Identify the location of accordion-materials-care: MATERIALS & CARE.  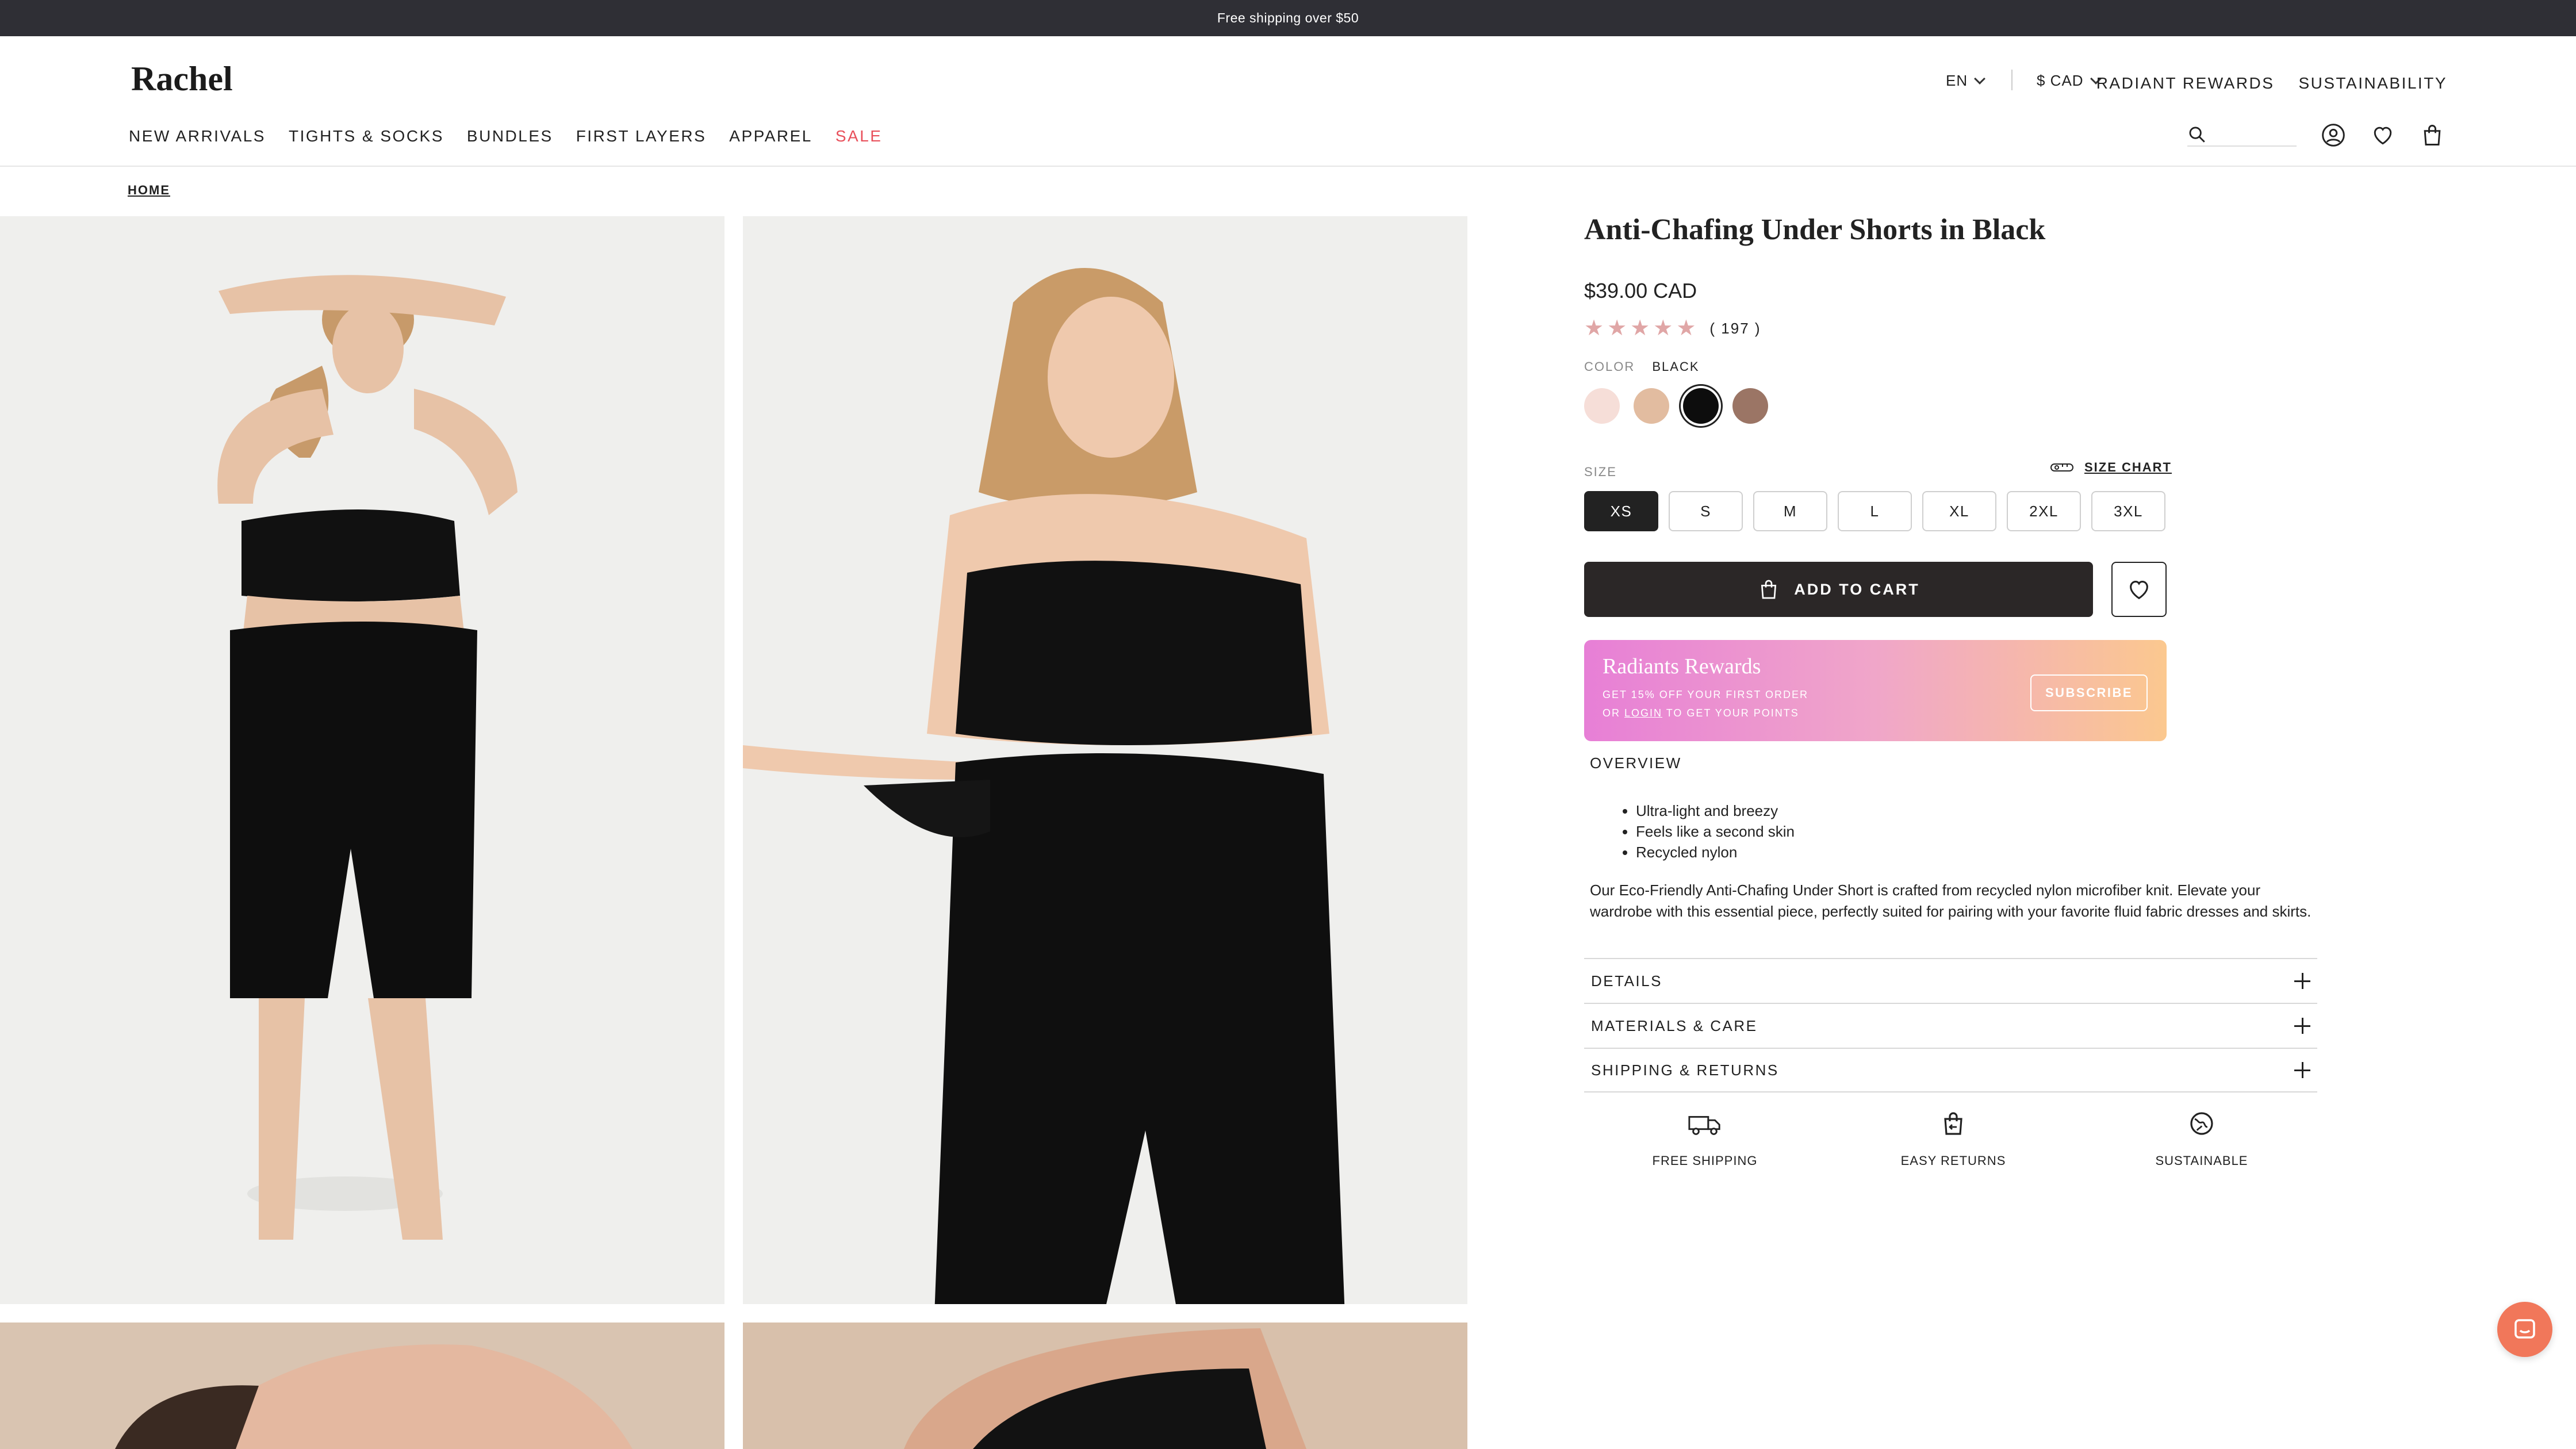
(1950, 1025).